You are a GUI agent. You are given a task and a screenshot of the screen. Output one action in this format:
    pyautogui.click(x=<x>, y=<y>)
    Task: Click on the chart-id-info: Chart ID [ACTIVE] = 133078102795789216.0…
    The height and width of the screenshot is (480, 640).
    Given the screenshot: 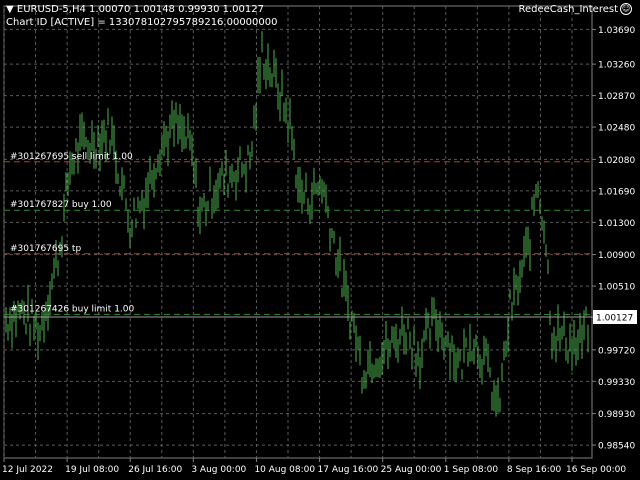 What is the action you would take?
    pyautogui.click(x=142, y=22)
    